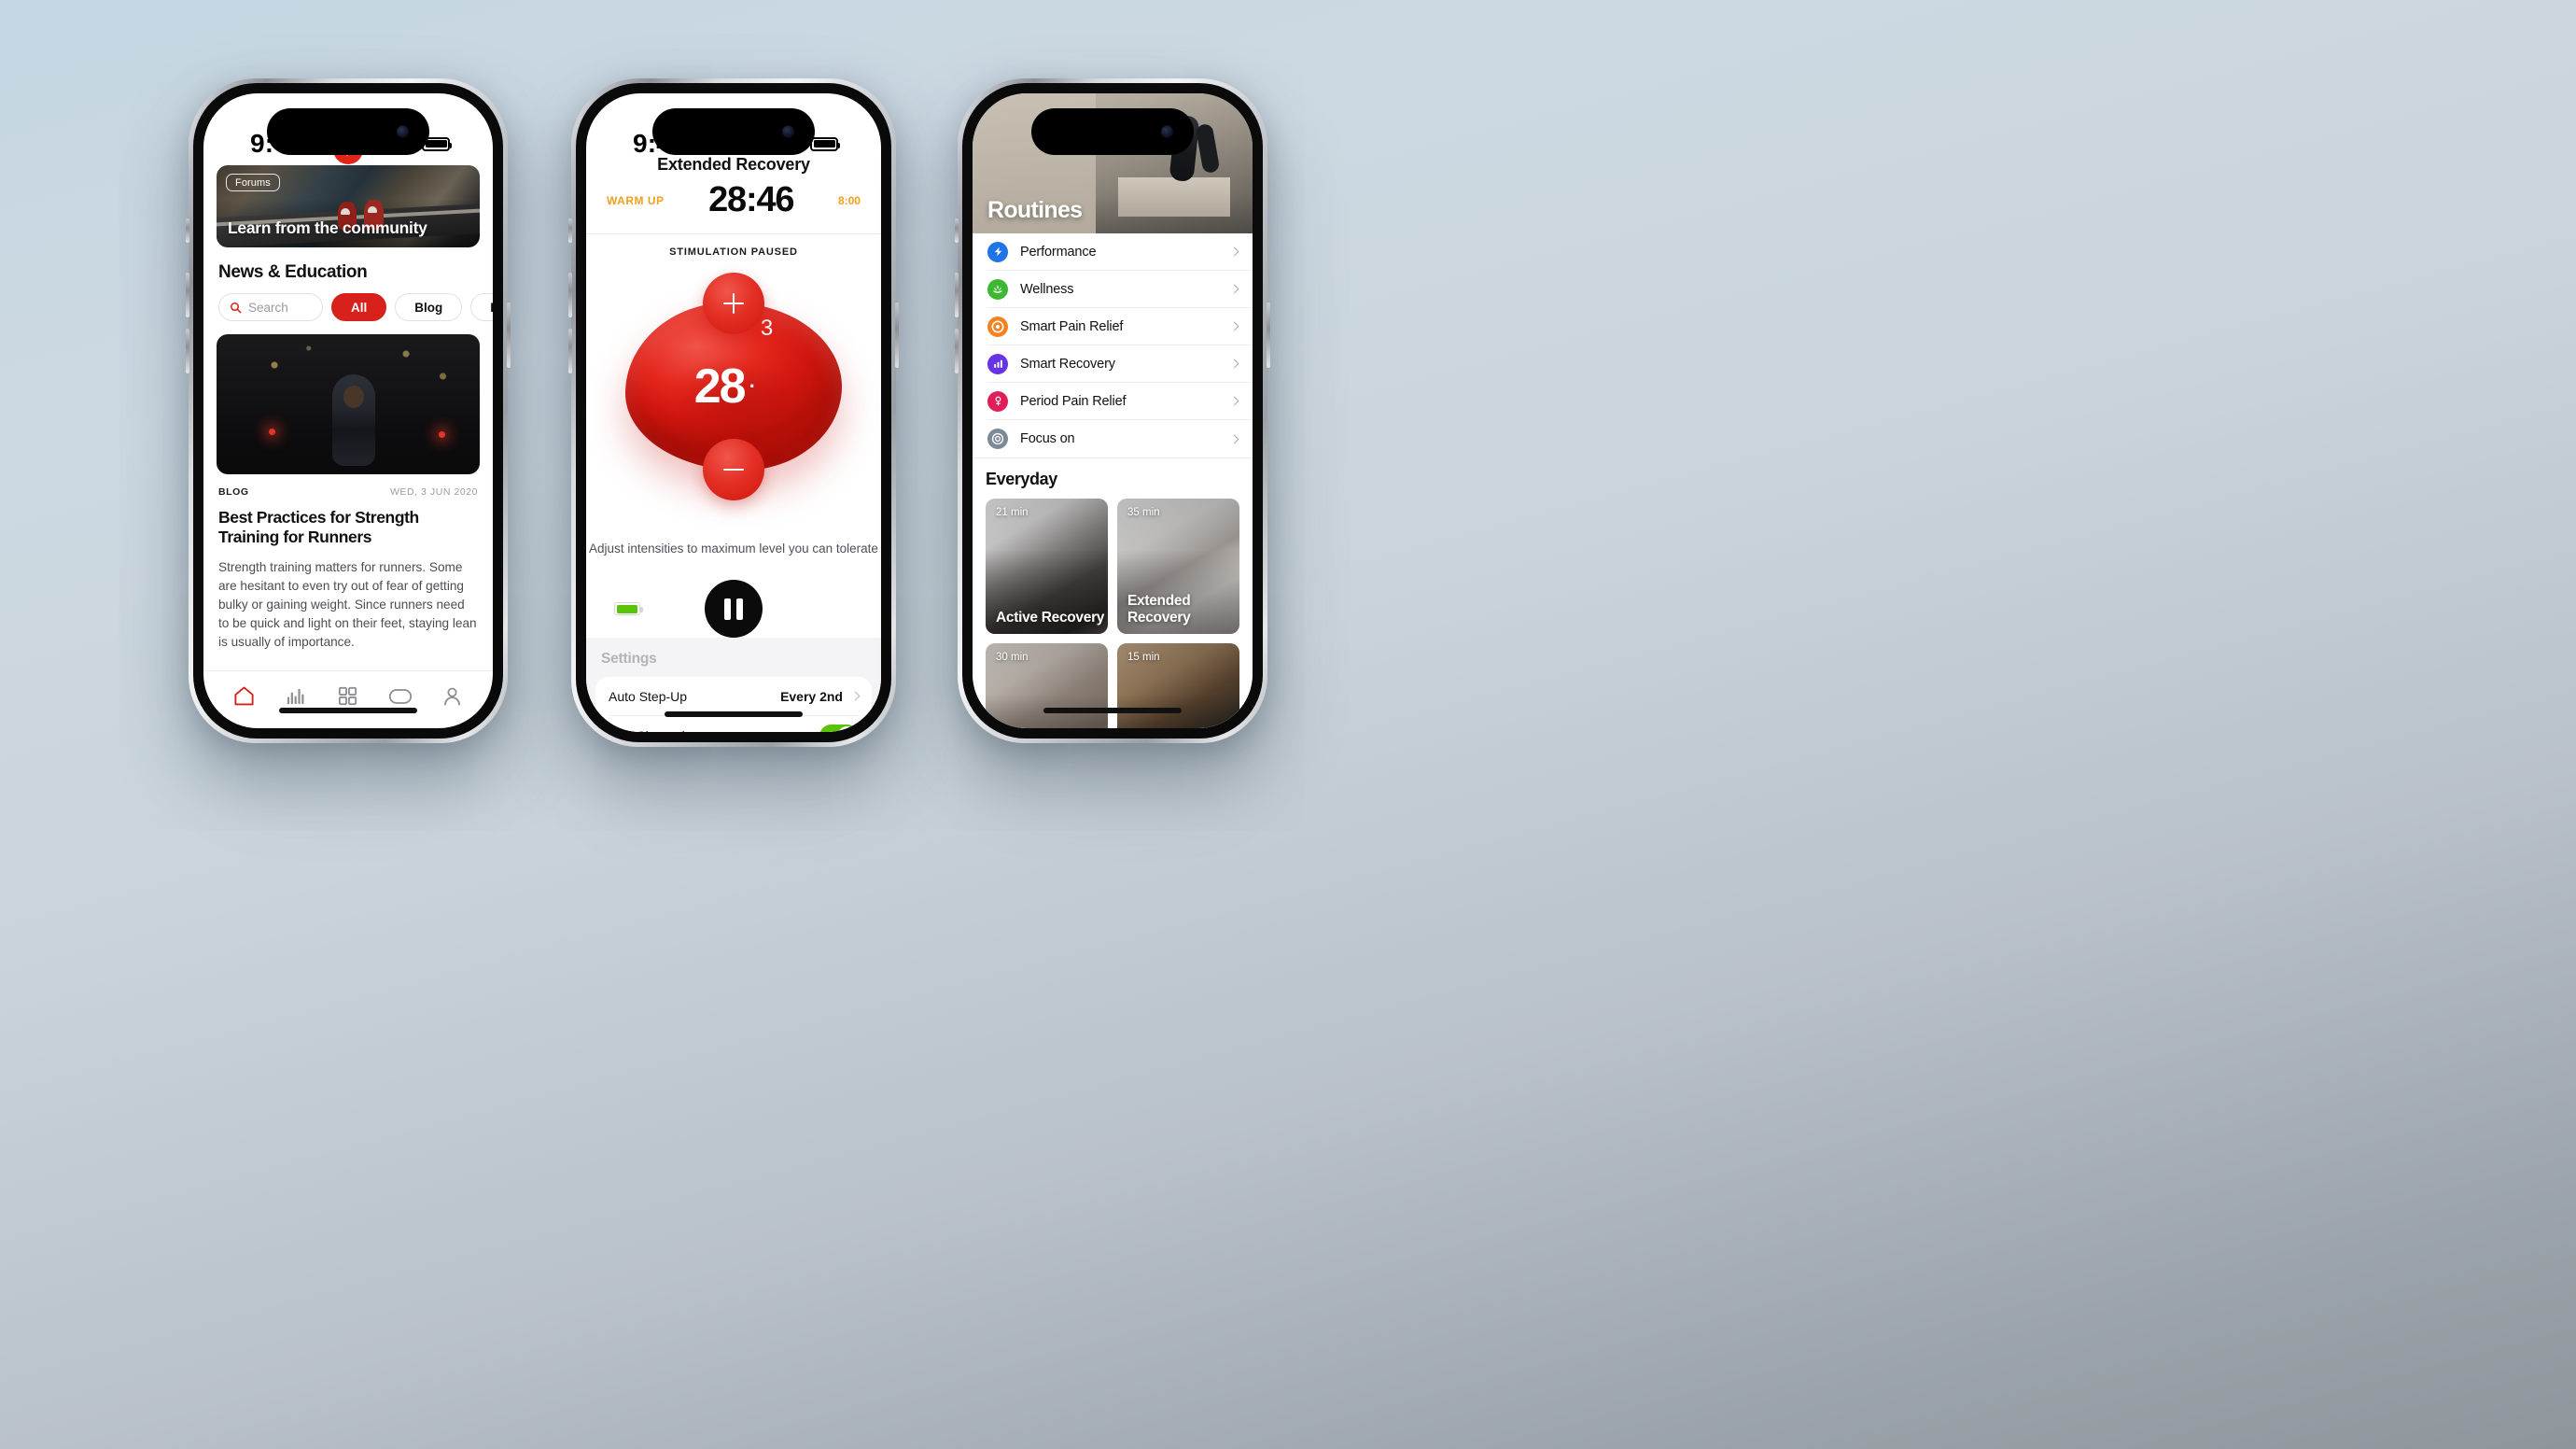 Image resolution: width=2576 pixels, height=1449 pixels. I want to click on everyday-card-active-recovery: 21 min Active Recovery, so click(1047, 566).